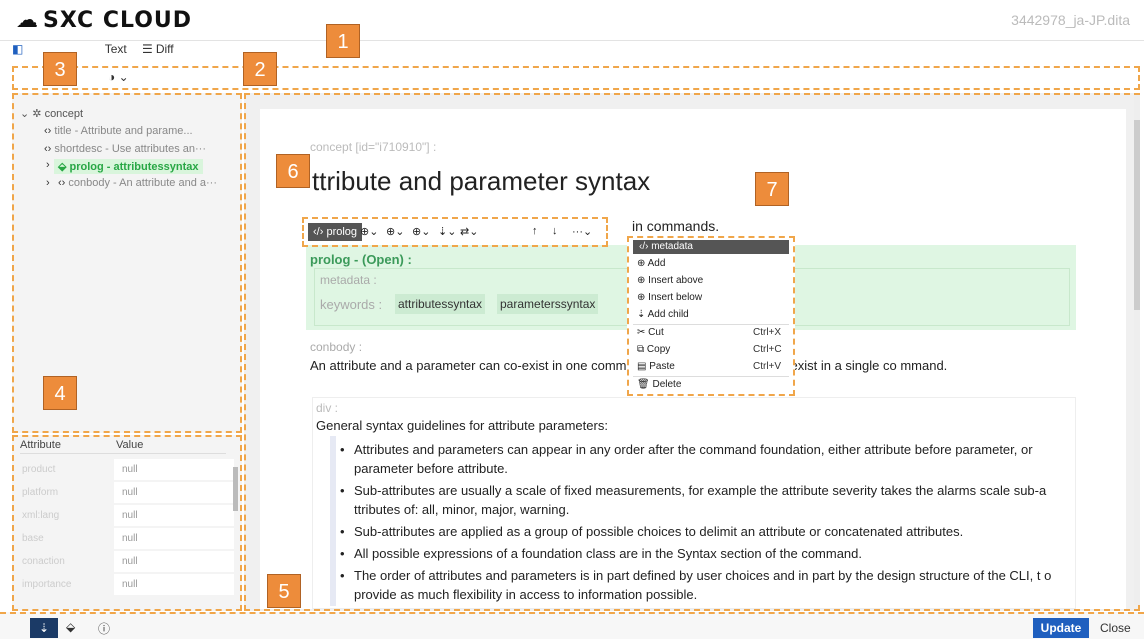 The width and height of the screenshot is (1144, 639). Describe the element at coordinates (33, 538) in the screenshot. I see `attribute-name: base` at that location.